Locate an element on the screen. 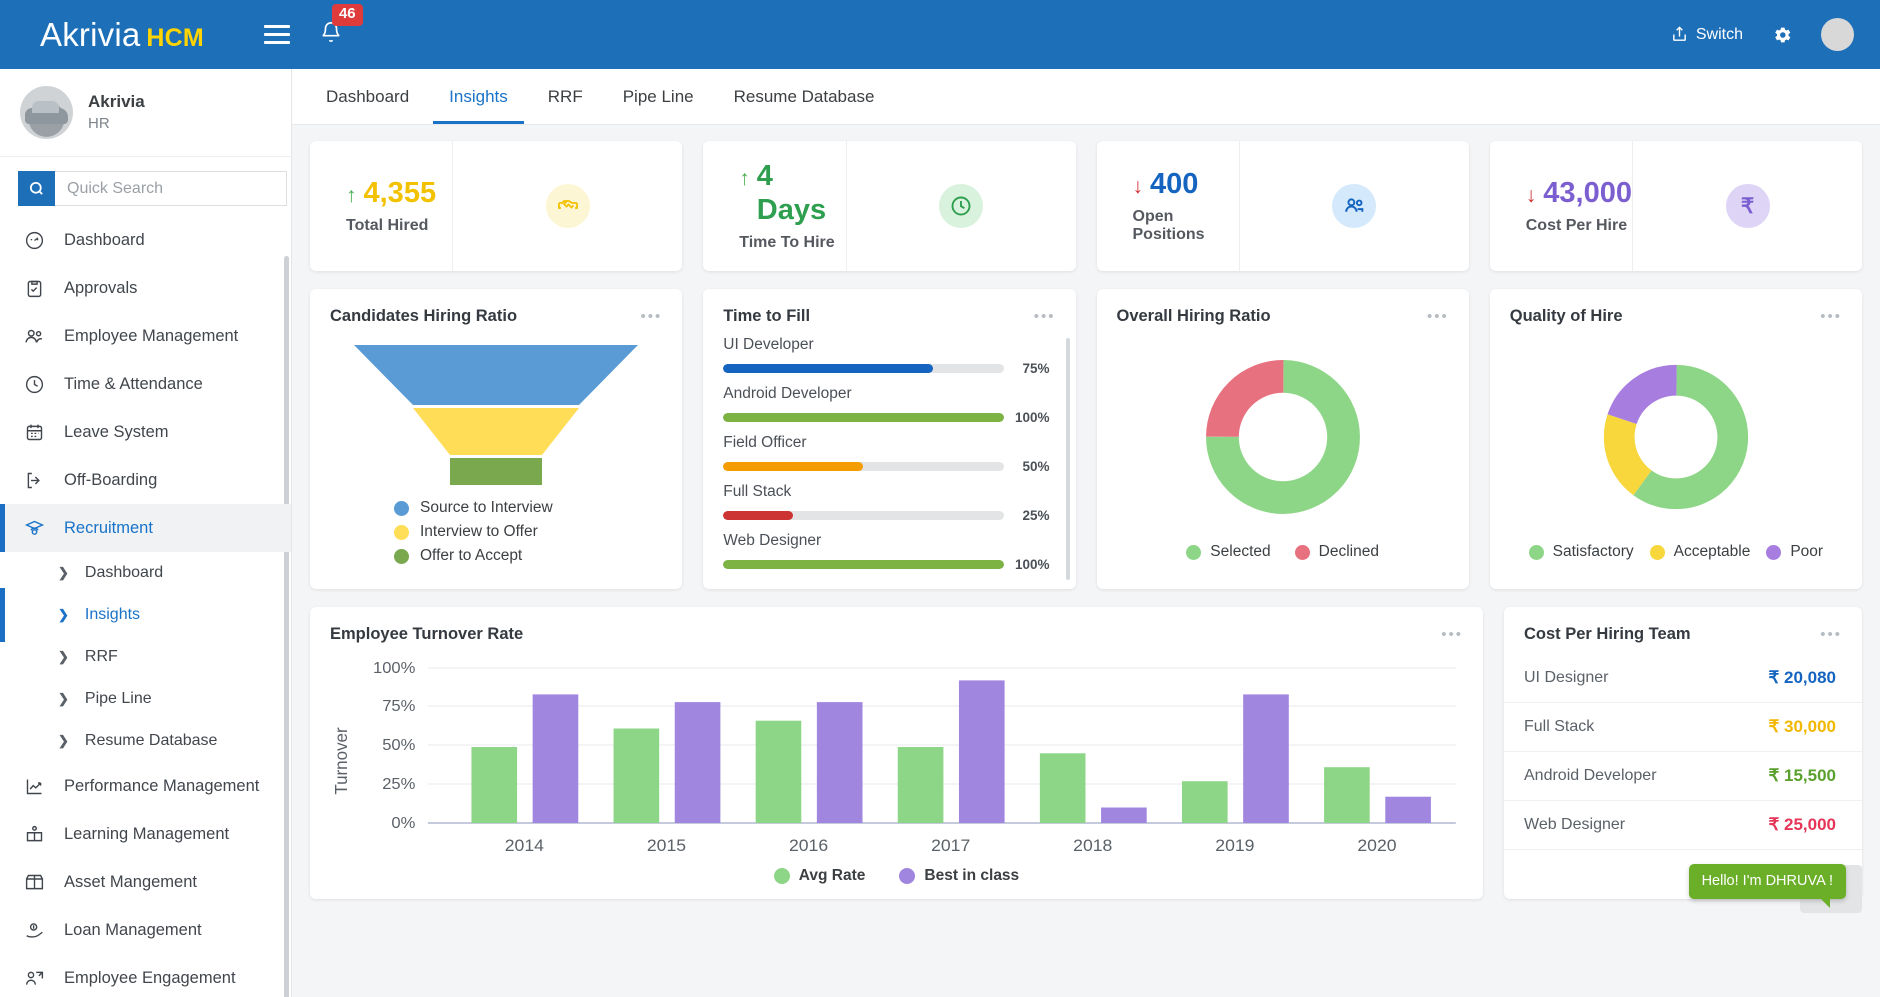 The height and width of the screenshot is (997, 1880). sidebar-item-loan-management: Loan Management is located at coordinates (145, 930).